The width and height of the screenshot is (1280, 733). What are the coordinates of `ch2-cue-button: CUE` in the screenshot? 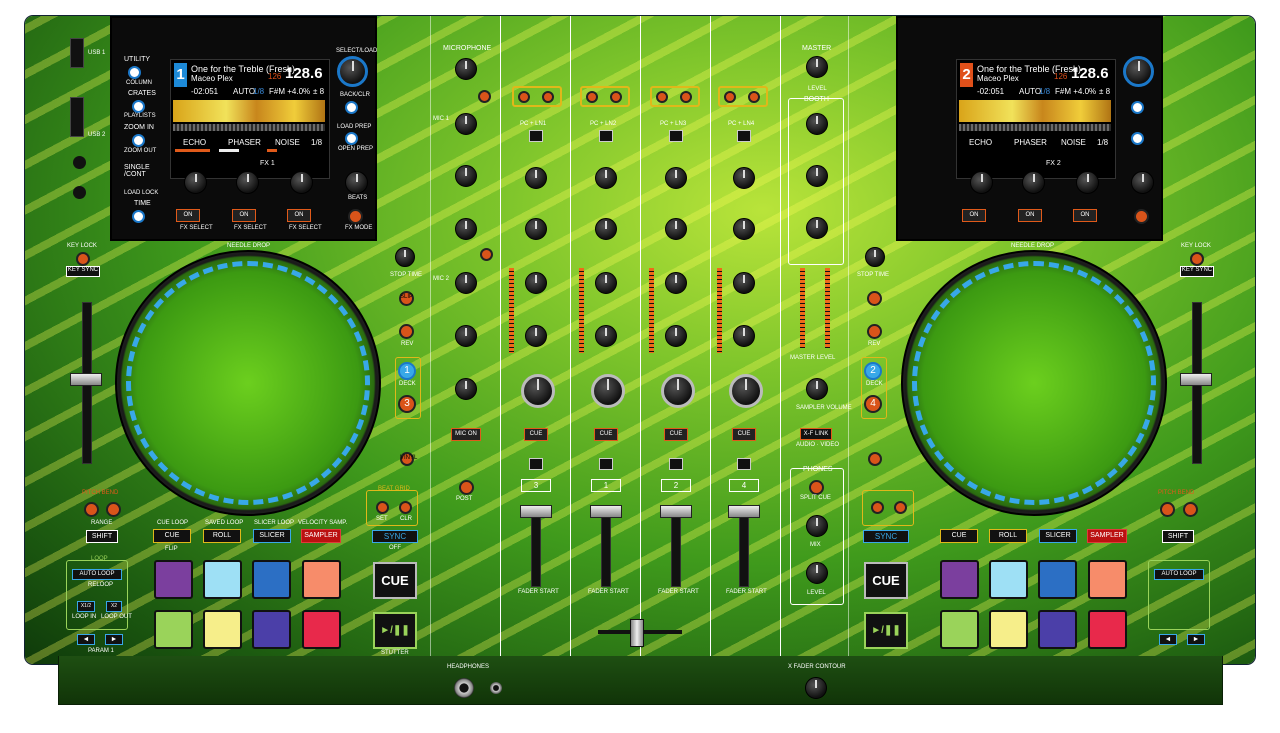 It's located at (676, 434).